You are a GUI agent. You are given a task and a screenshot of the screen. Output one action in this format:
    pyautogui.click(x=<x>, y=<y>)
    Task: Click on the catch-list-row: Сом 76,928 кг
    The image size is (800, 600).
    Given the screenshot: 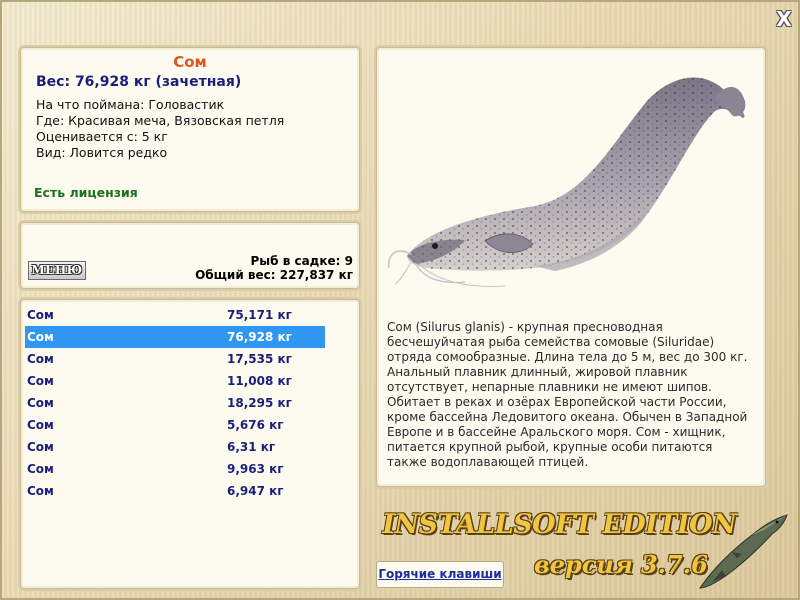 What is the action you would take?
    pyautogui.click(x=175, y=337)
    